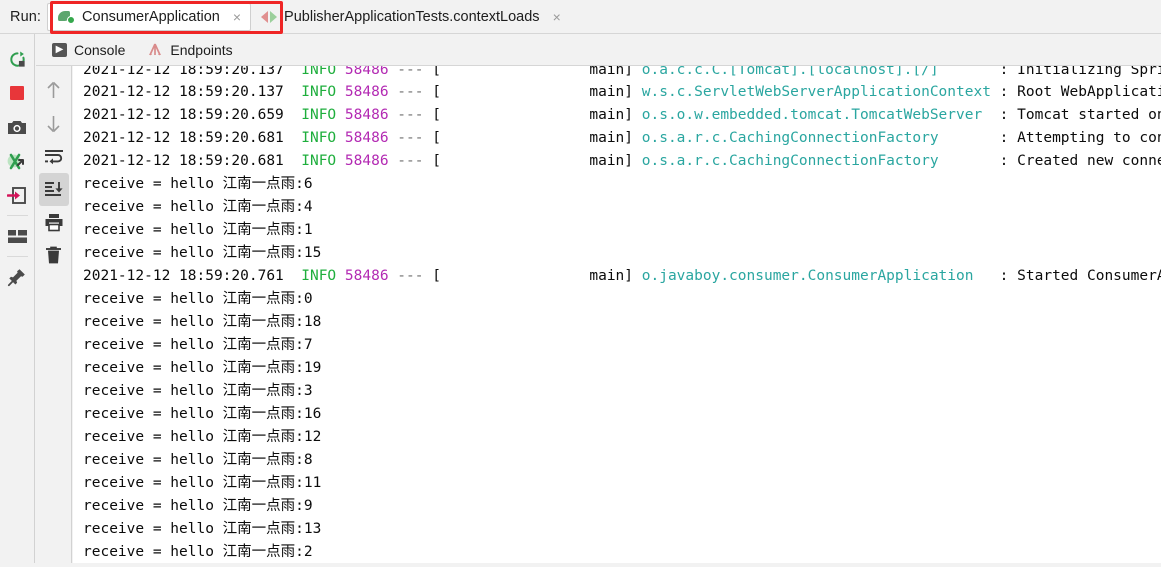 The image size is (1161, 567). Describe the element at coordinates (816, 115) in the screenshot. I see `log-logger: o.s.o.w.embedded.tomcat.TomcatWebServer` at that location.